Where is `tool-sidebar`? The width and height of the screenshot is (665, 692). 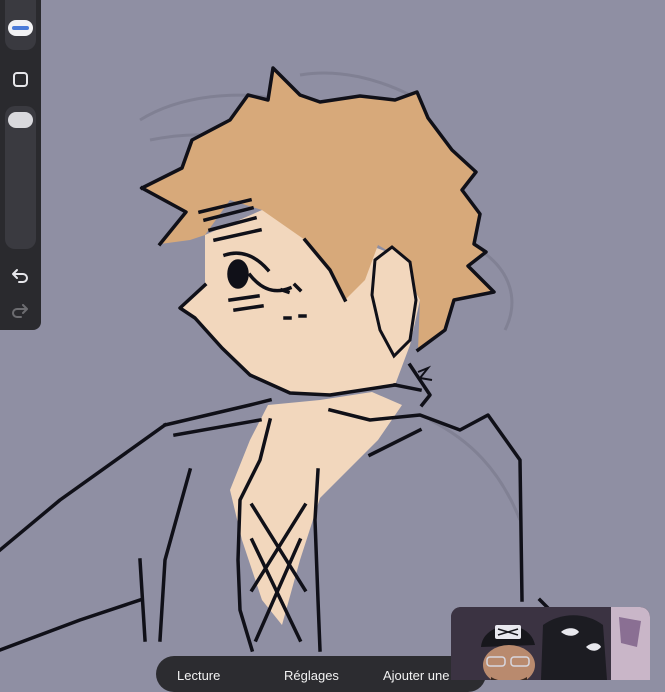 tool-sidebar is located at coordinates (20, 165).